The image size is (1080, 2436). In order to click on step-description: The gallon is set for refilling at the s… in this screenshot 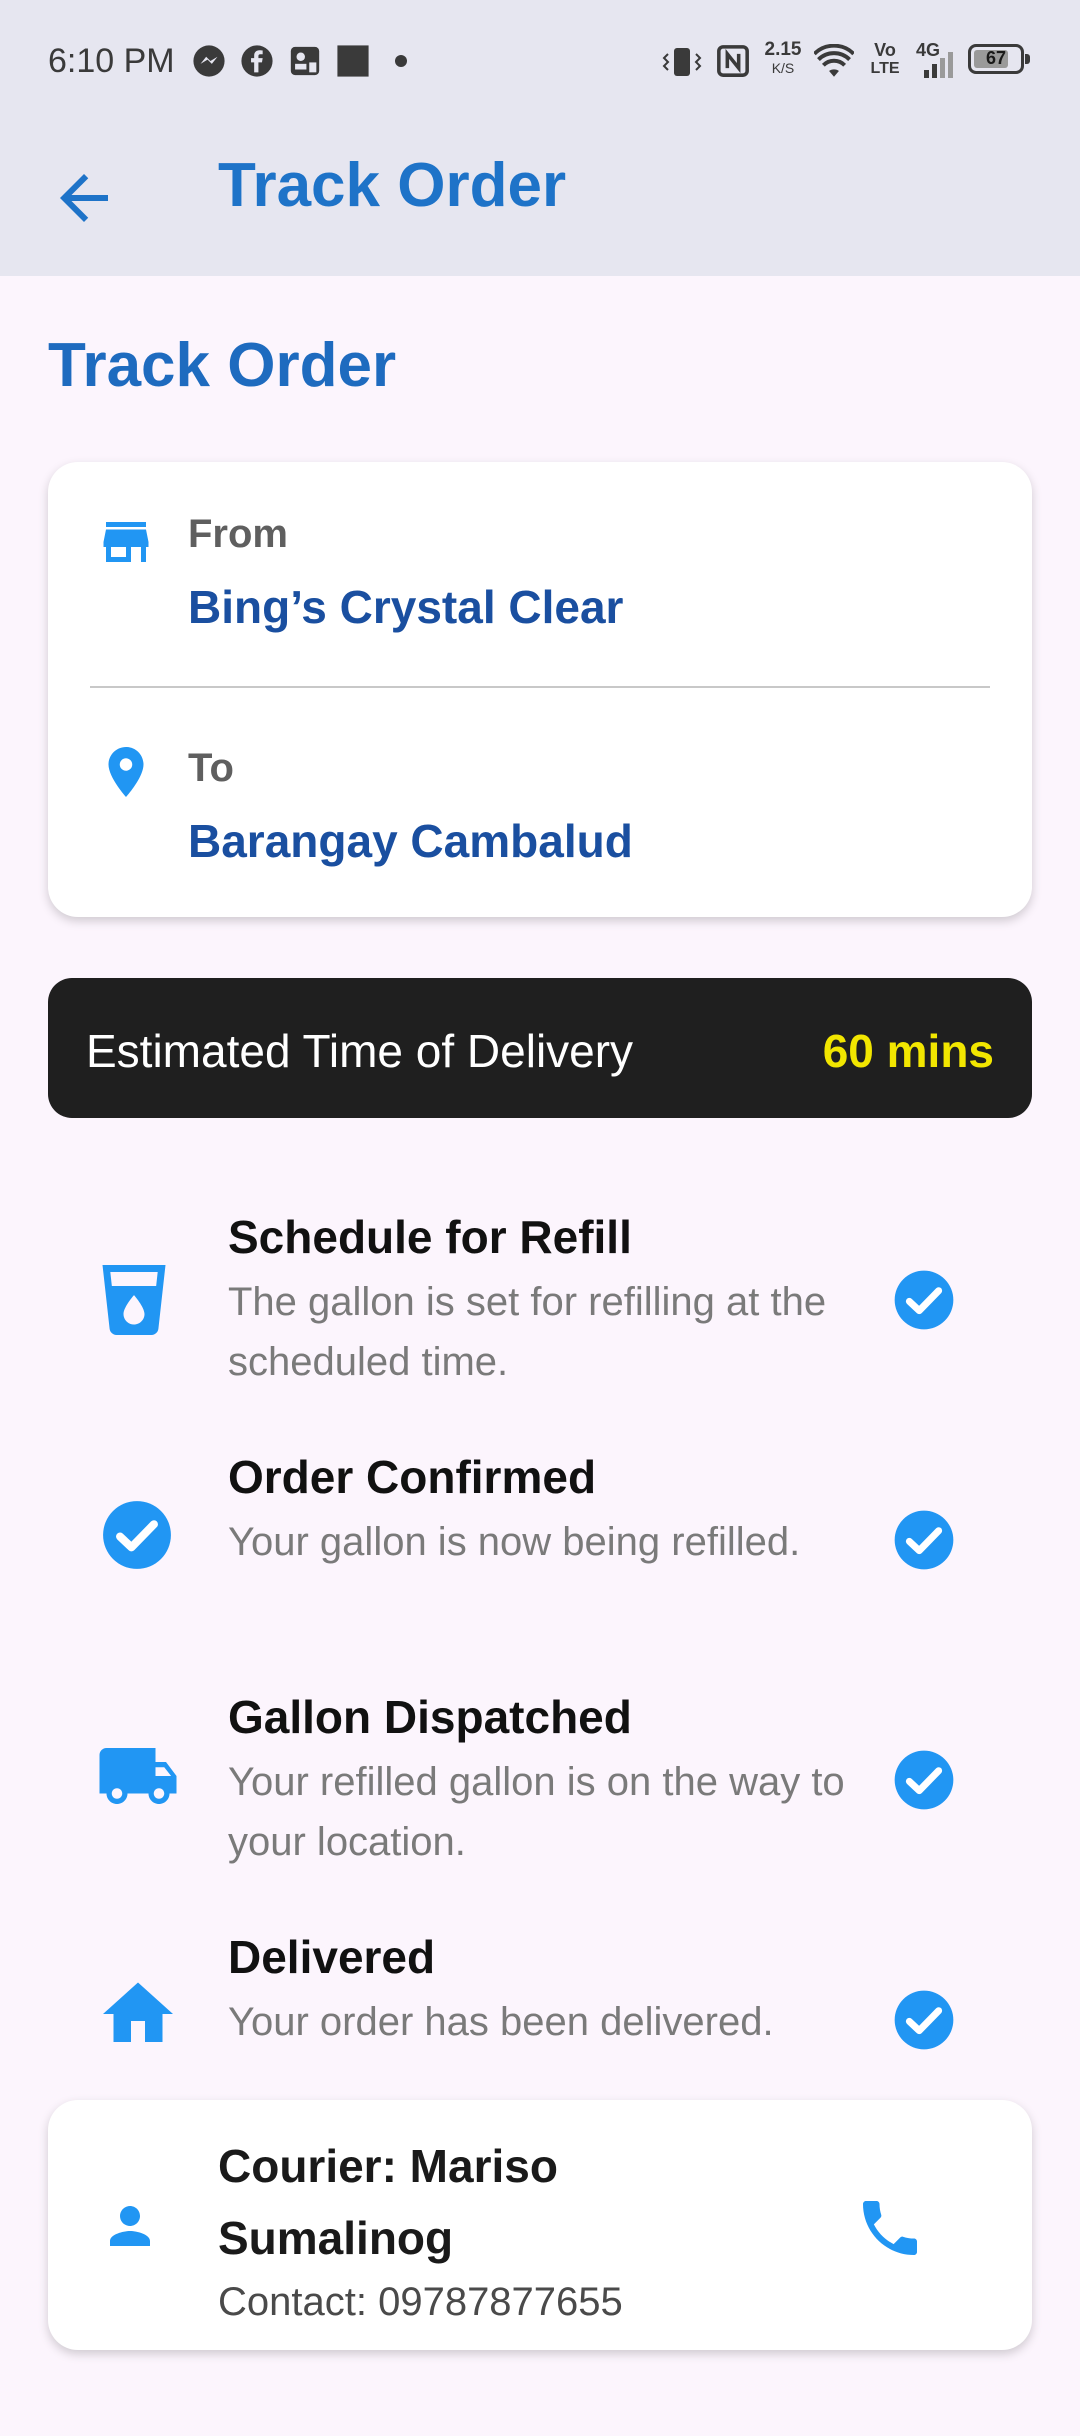, I will do `click(527, 1332)`.